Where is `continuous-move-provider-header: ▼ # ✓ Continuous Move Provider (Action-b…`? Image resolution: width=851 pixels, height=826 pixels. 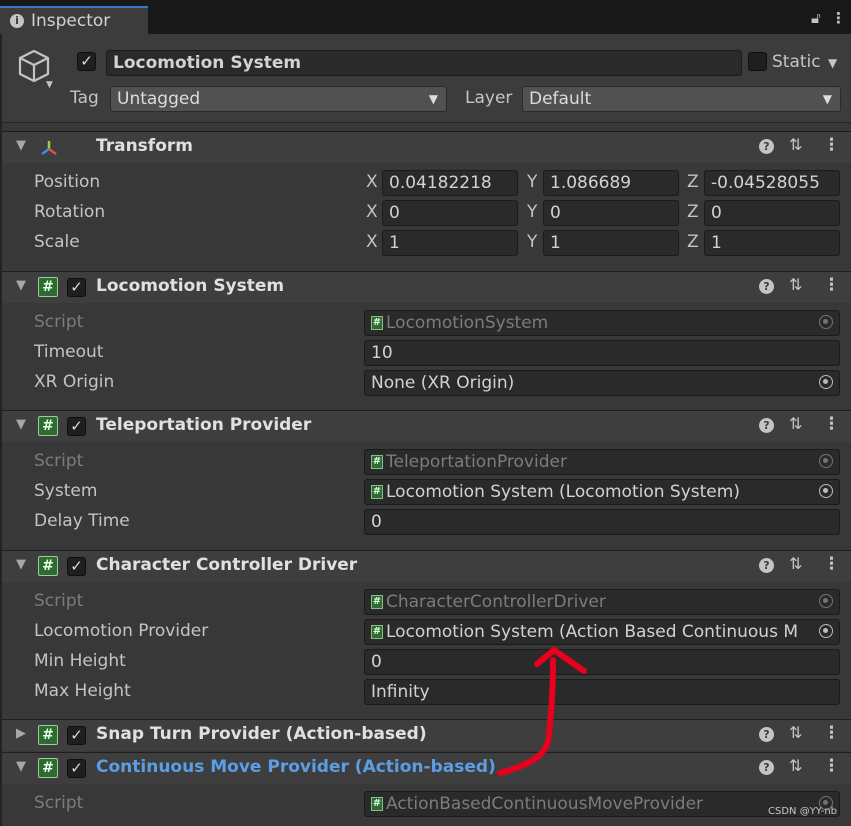 continuous-move-provider-header: ▼ # ✓ Continuous Move Provider (Action-b… is located at coordinates (426, 768).